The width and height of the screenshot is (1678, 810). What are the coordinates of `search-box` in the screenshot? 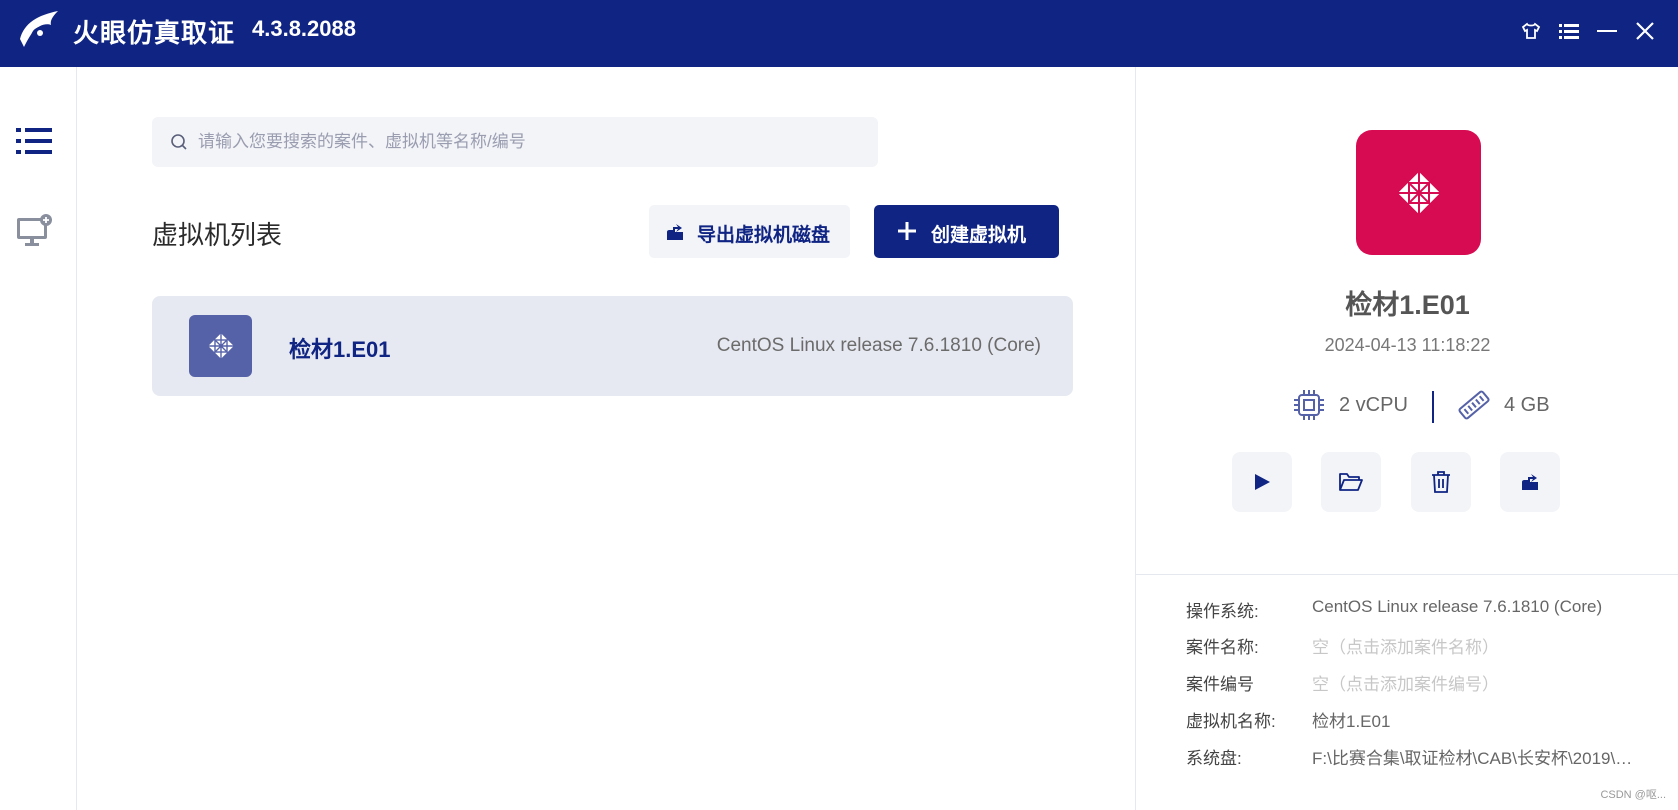 It's located at (515, 142).